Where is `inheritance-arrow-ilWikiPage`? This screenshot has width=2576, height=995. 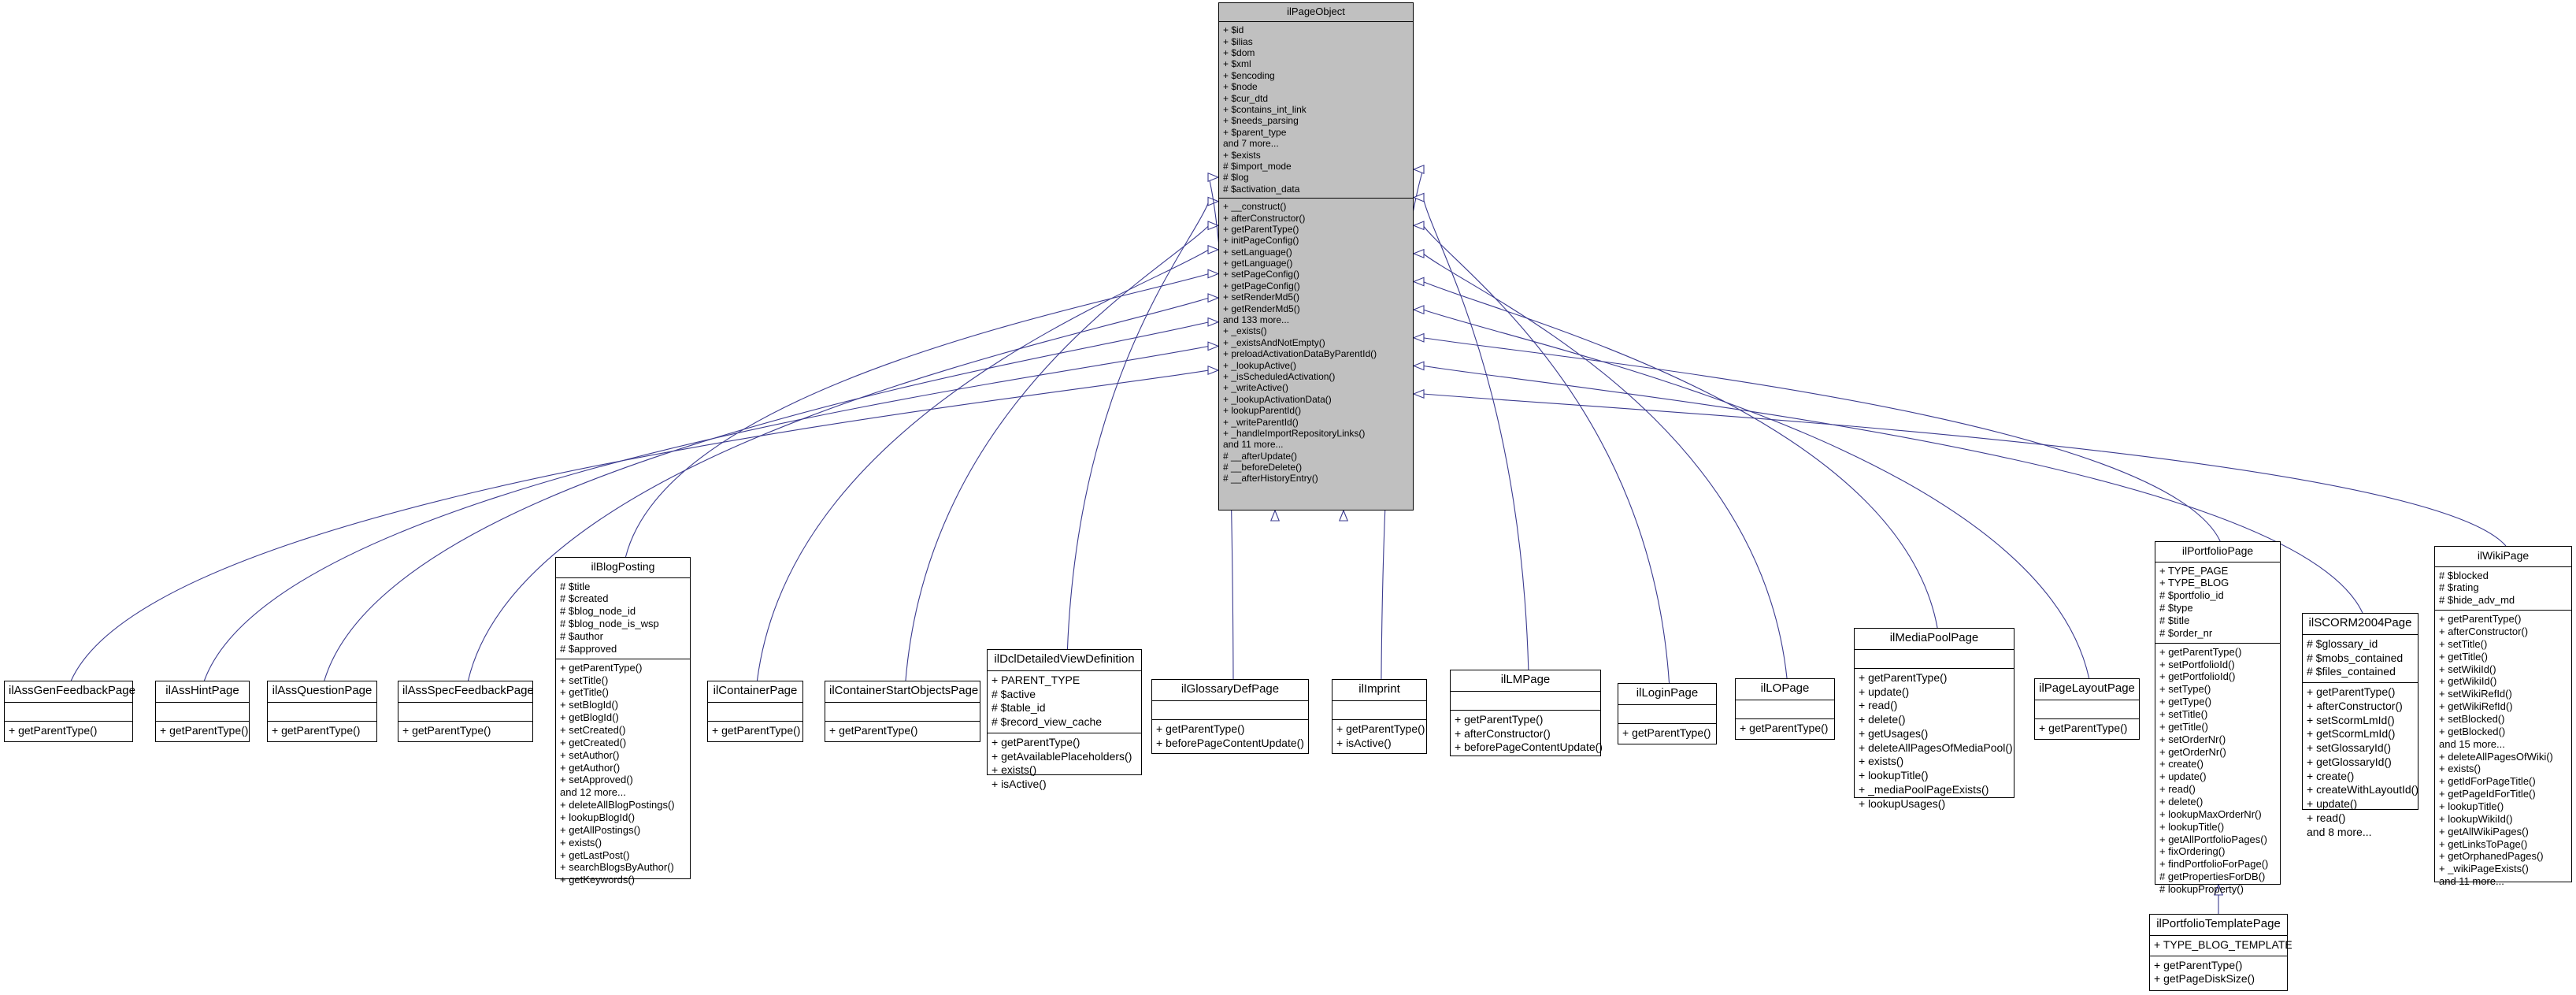
inheritance-arrow-ilWikiPage is located at coordinates (1418, 394).